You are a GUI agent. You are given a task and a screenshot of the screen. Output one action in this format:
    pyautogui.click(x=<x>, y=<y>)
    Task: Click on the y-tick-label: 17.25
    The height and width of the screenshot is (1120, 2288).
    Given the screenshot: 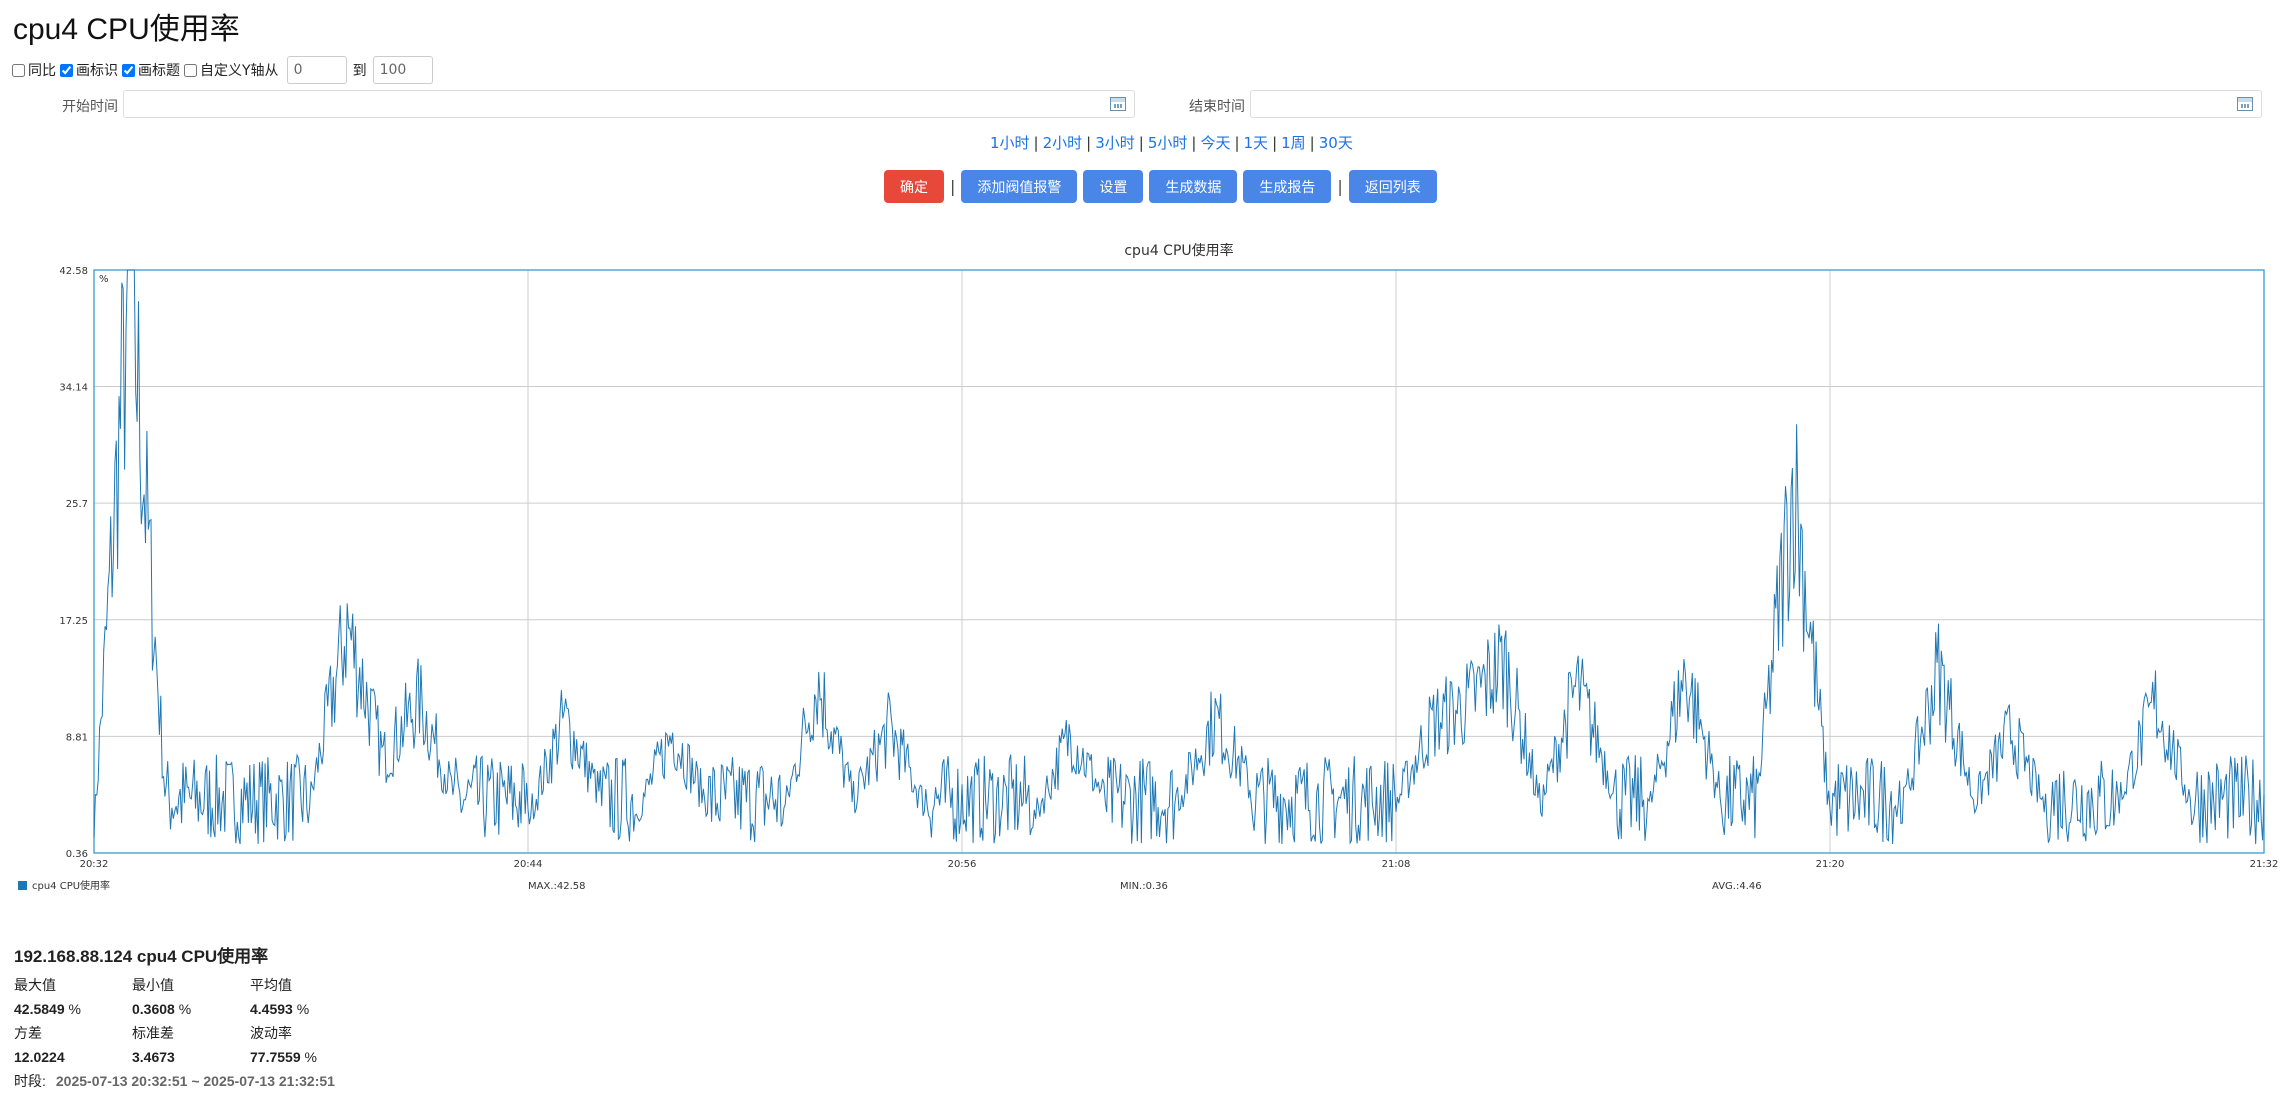 What is the action you would take?
    pyautogui.click(x=73, y=621)
    